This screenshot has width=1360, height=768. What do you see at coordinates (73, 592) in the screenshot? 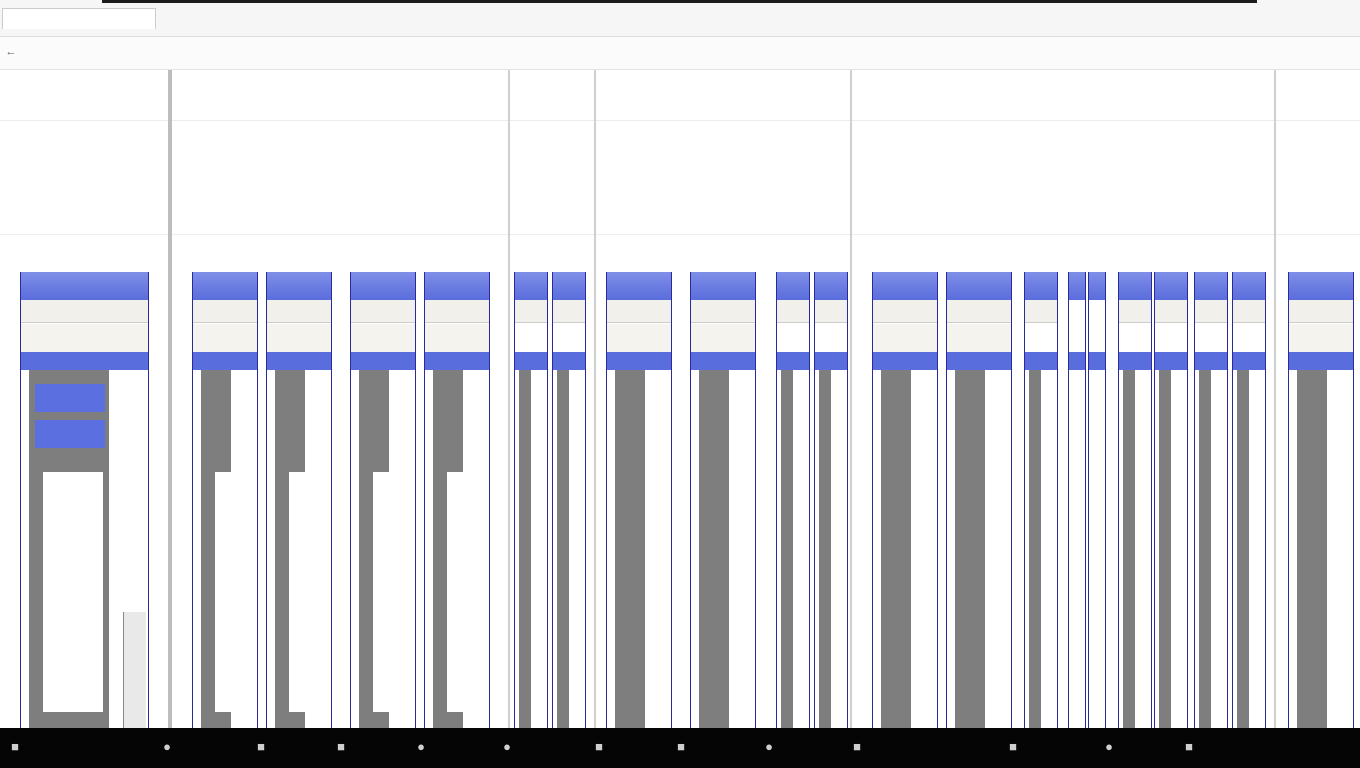
I see `document-area` at bounding box center [73, 592].